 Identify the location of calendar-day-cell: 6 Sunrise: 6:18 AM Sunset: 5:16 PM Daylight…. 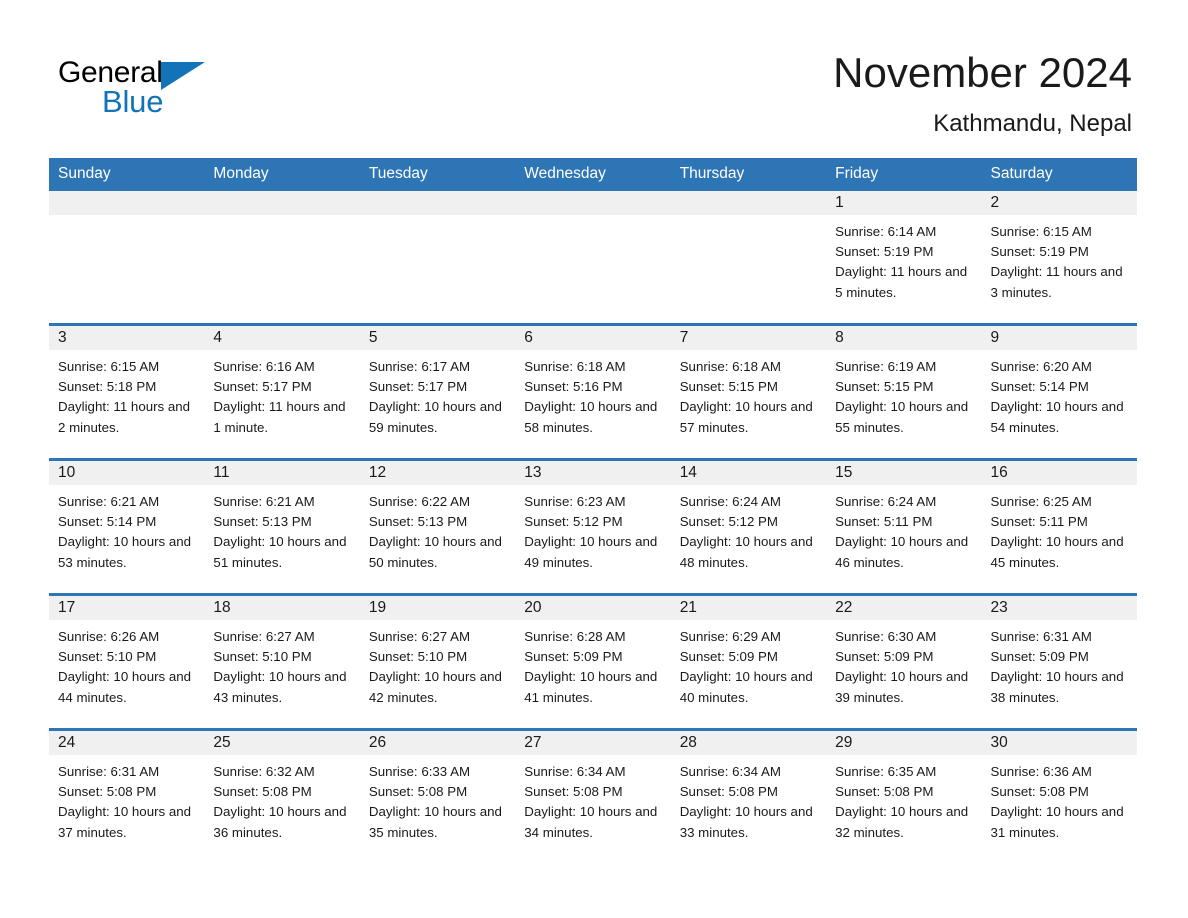
(593, 391).